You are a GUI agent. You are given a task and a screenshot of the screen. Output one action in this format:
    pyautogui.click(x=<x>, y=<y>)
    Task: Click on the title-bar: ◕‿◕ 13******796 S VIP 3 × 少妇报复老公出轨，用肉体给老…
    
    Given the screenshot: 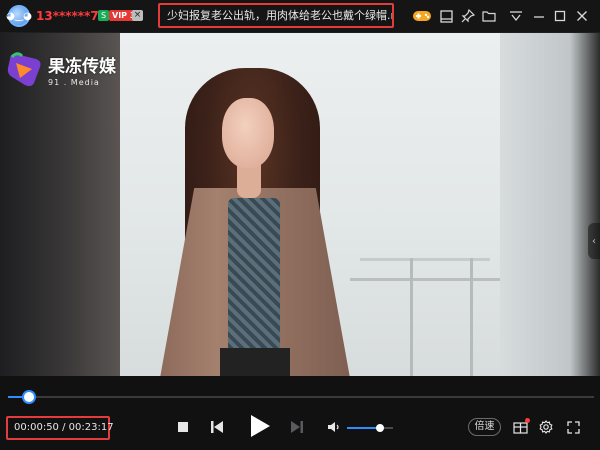 What is the action you would take?
    pyautogui.click(x=300, y=16)
    